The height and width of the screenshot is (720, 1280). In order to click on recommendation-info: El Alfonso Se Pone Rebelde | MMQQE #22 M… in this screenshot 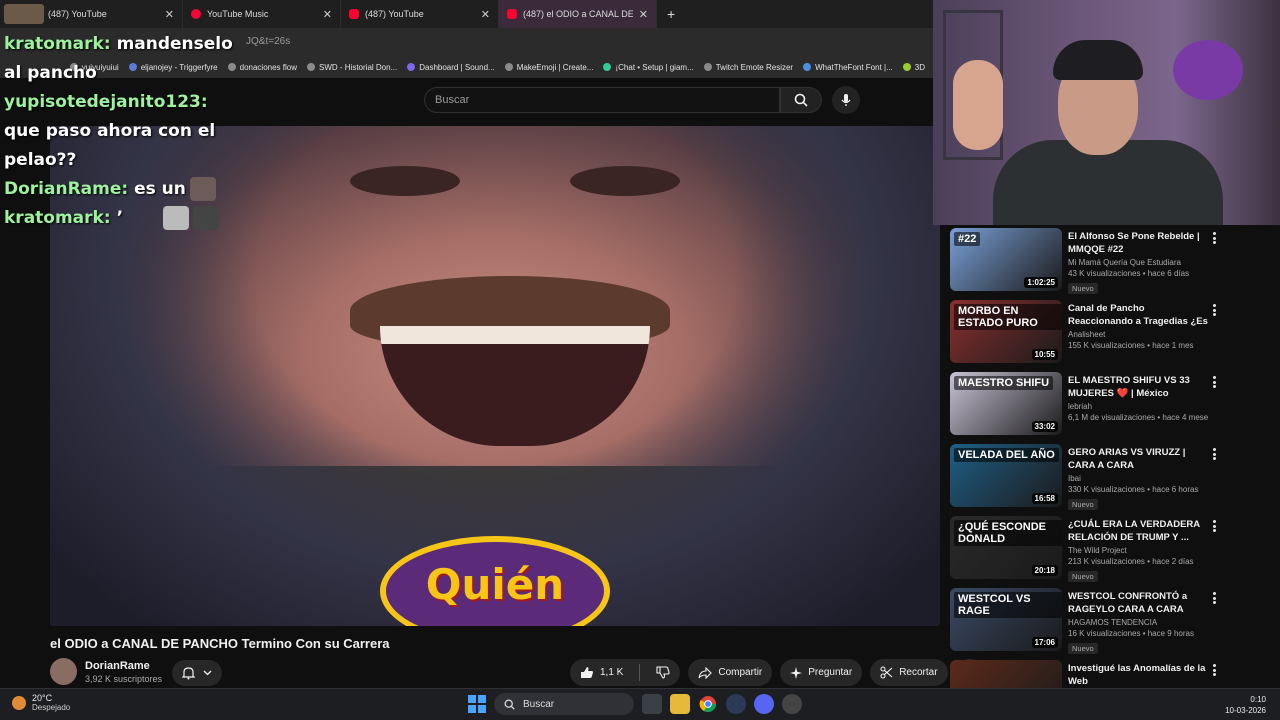, I will do `click(1138, 263)`.